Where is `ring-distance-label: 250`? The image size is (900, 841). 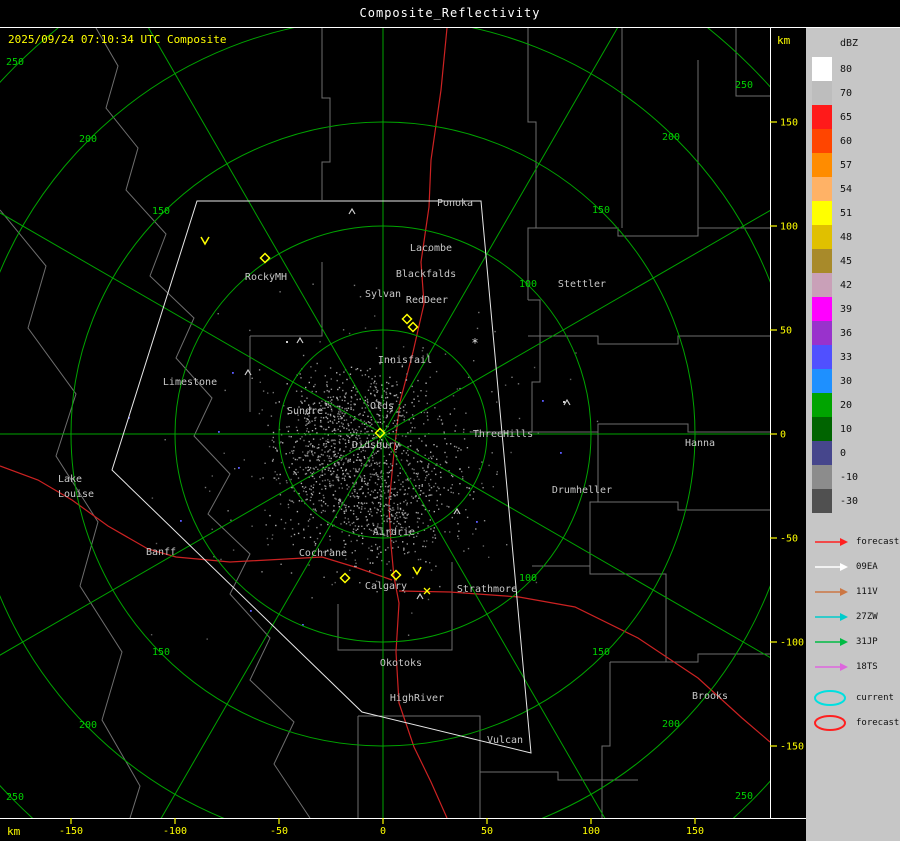 ring-distance-label: 250 is located at coordinates (15, 797).